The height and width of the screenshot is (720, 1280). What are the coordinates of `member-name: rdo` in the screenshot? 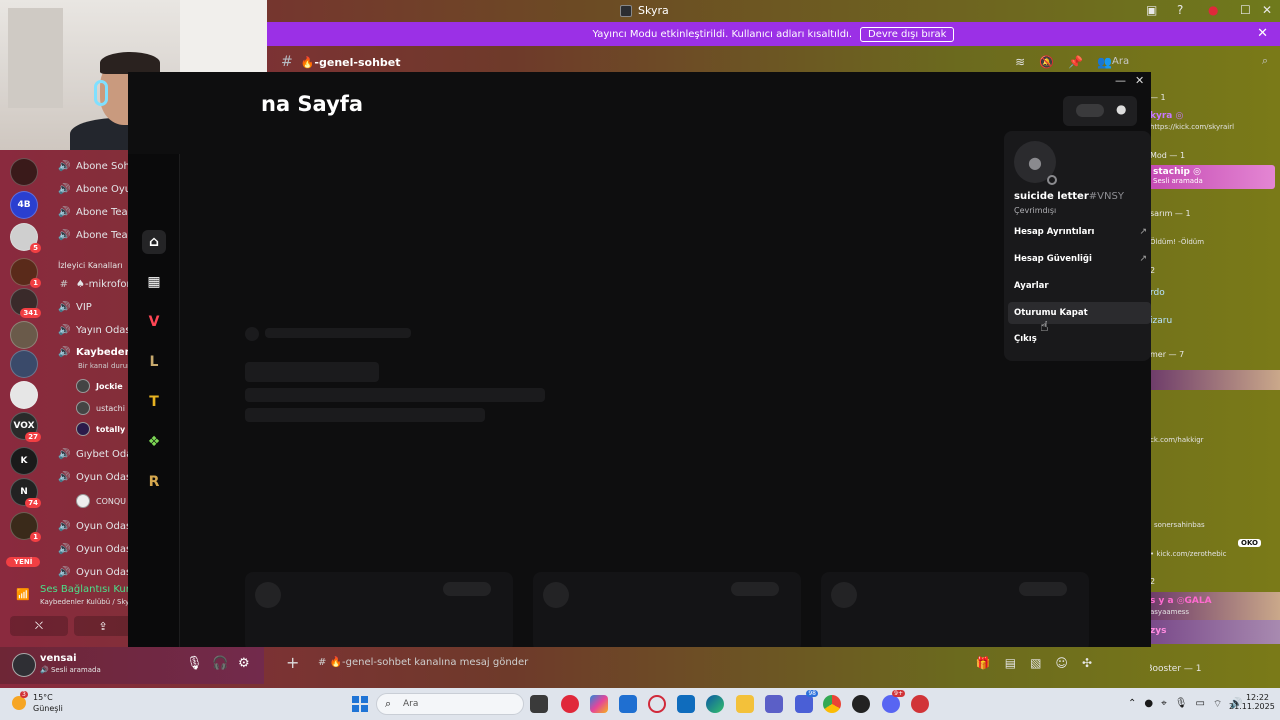 It's located at (1157, 293).